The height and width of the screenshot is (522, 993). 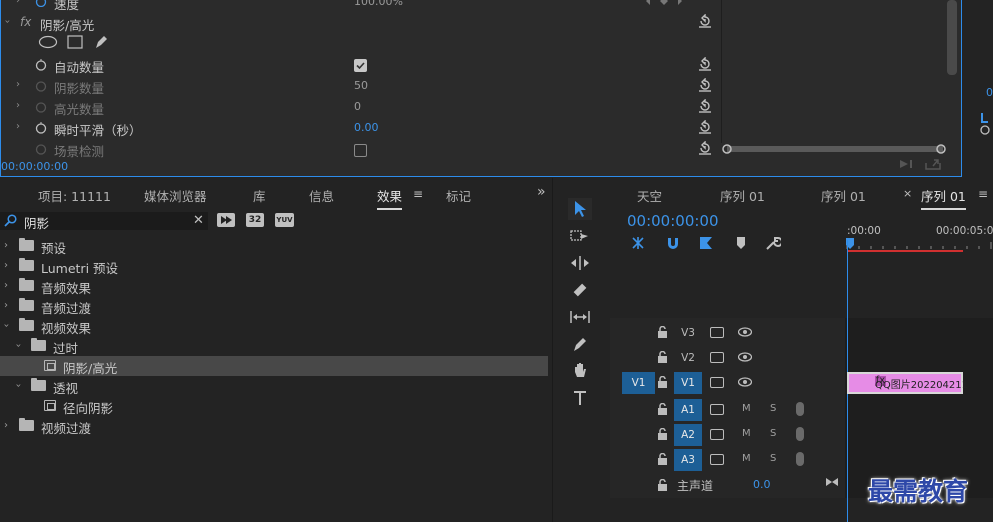 What do you see at coordinates (358, 22) in the screenshot?
I see `effect-header-row: › fx 阴影/高光` at bounding box center [358, 22].